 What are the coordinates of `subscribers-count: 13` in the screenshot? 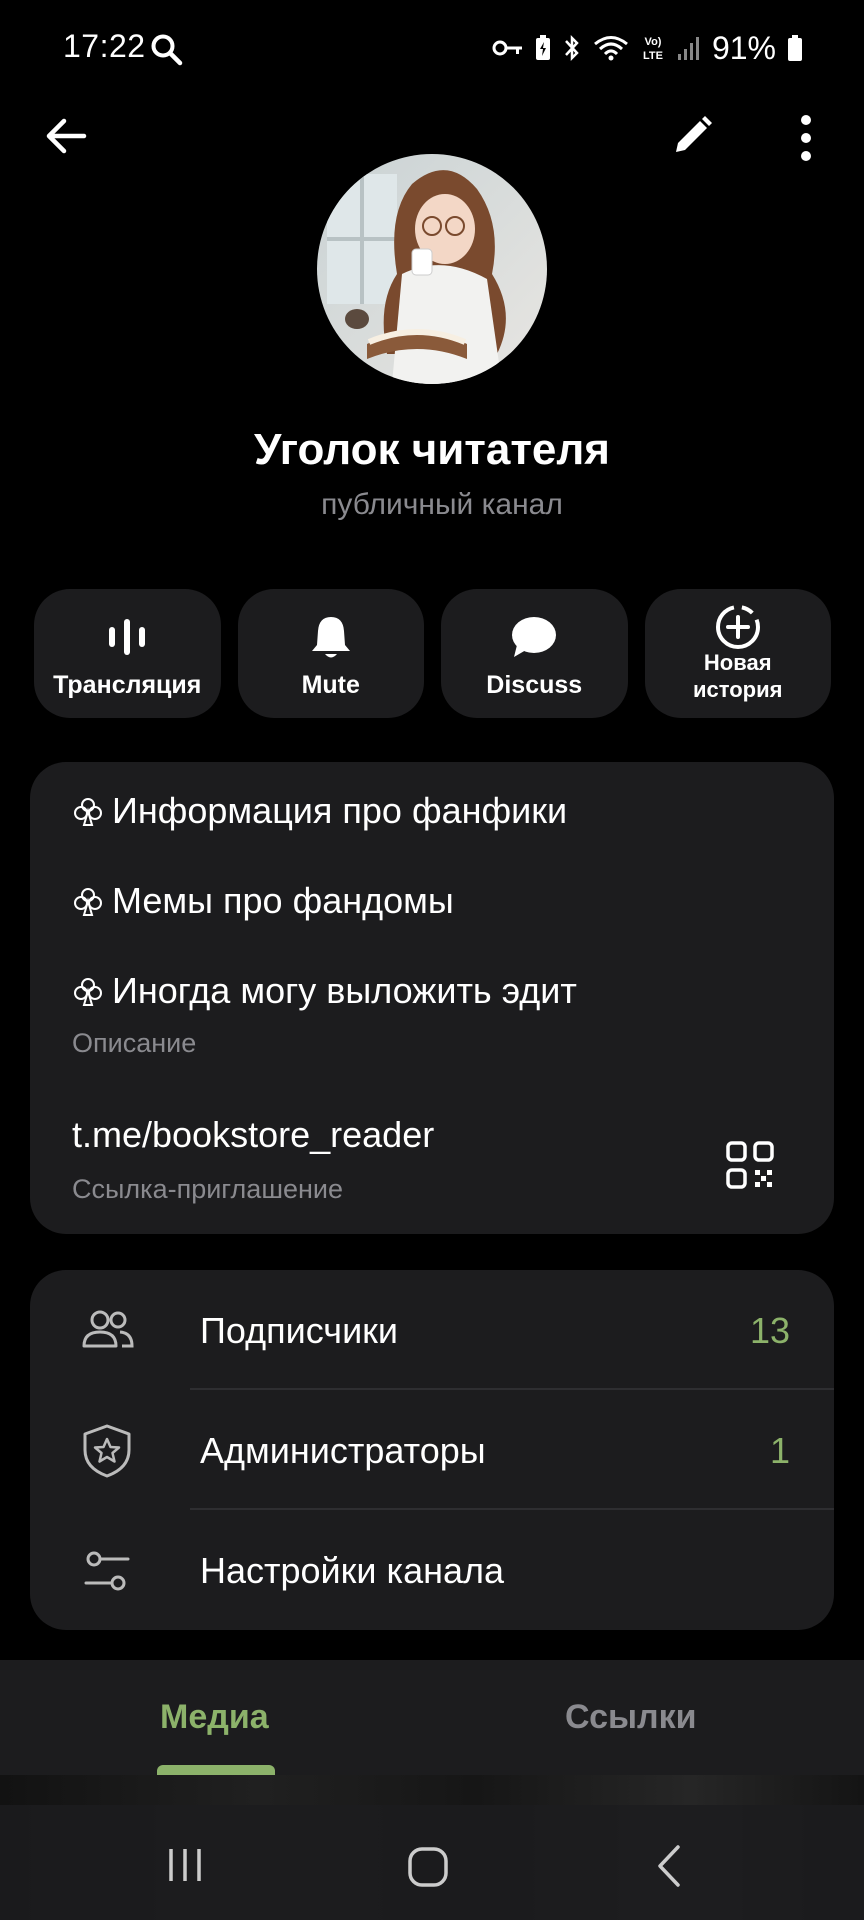 It's located at (769, 1330).